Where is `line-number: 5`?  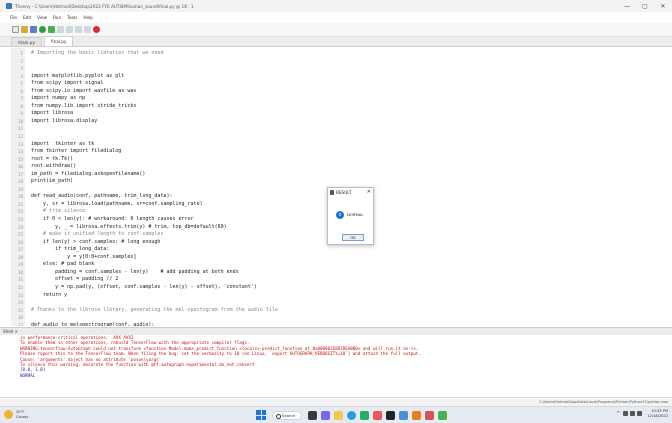 line-number: 5 is located at coordinates (21, 84).